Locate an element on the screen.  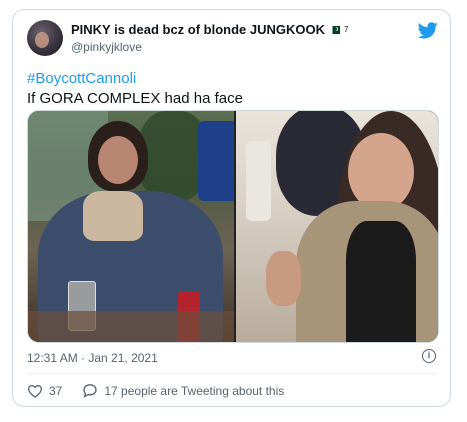
avatar is located at coordinates (45, 38).